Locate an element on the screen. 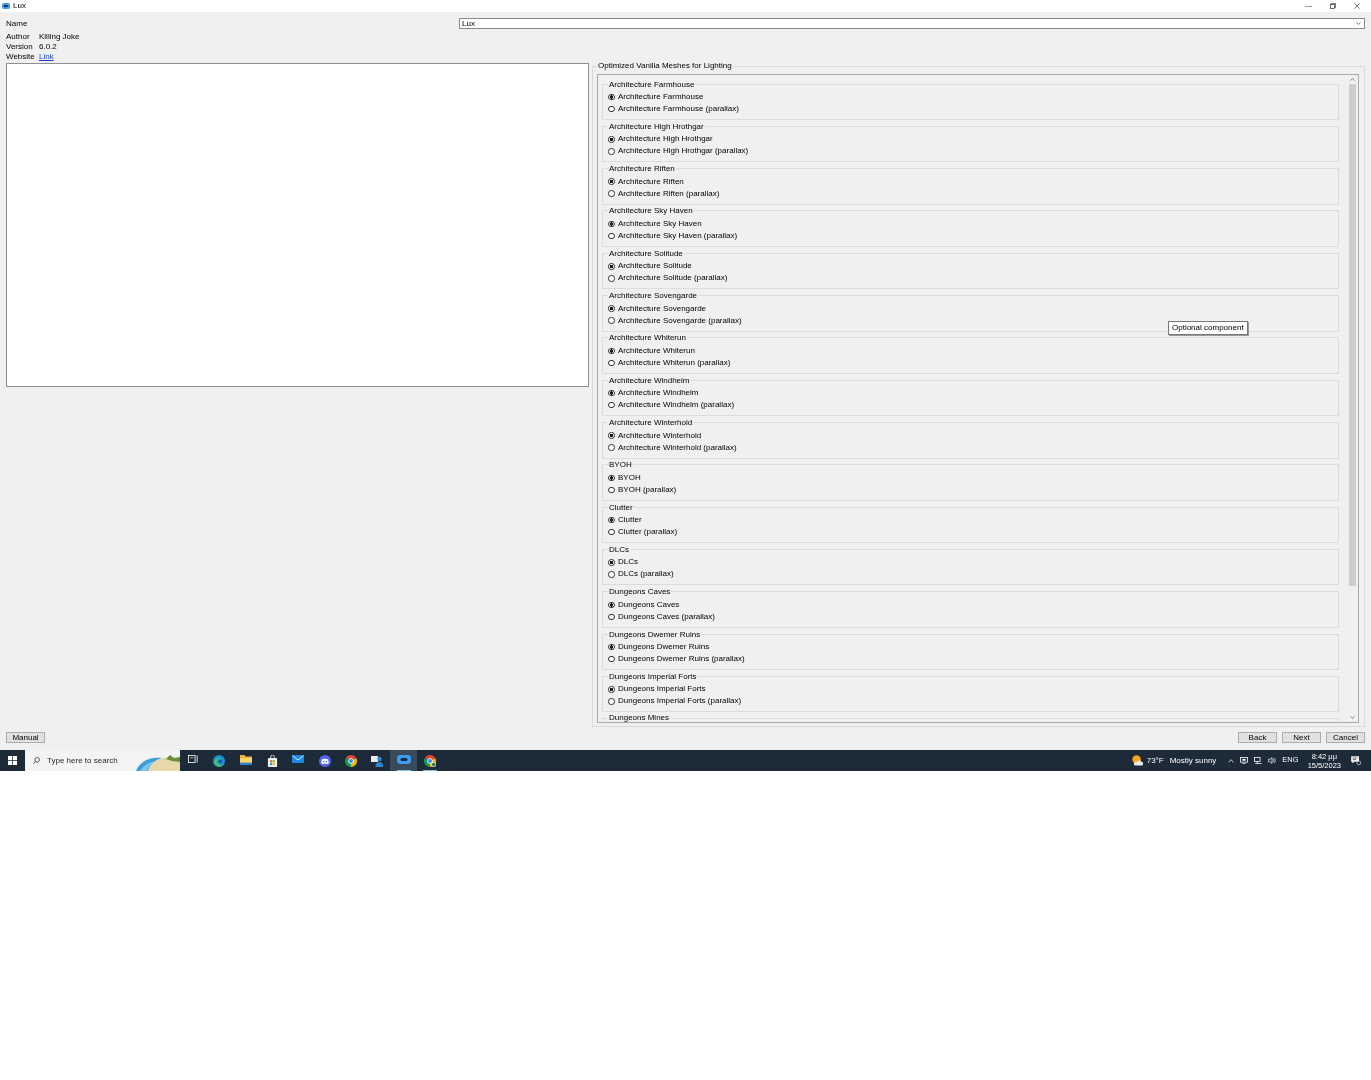 Image resolution: width=1371 pixels, height=1080 pixels. name-dropdown: Lux is located at coordinates (912, 23).